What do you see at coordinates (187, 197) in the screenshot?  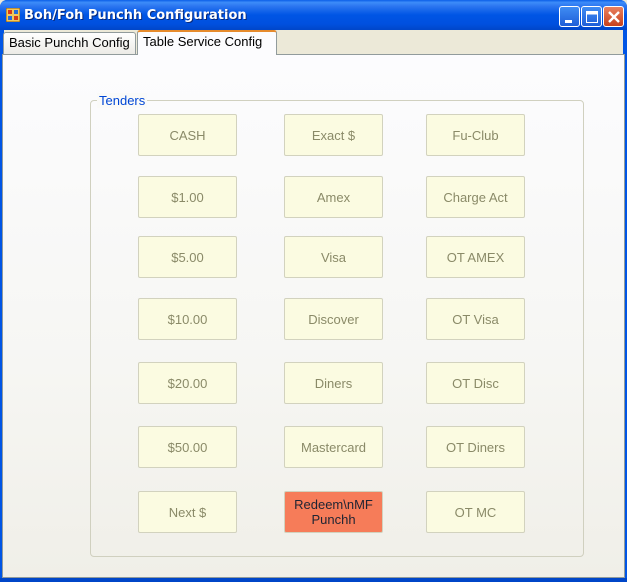 I see `tender-button-1-00: $1.00` at bounding box center [187, 197].